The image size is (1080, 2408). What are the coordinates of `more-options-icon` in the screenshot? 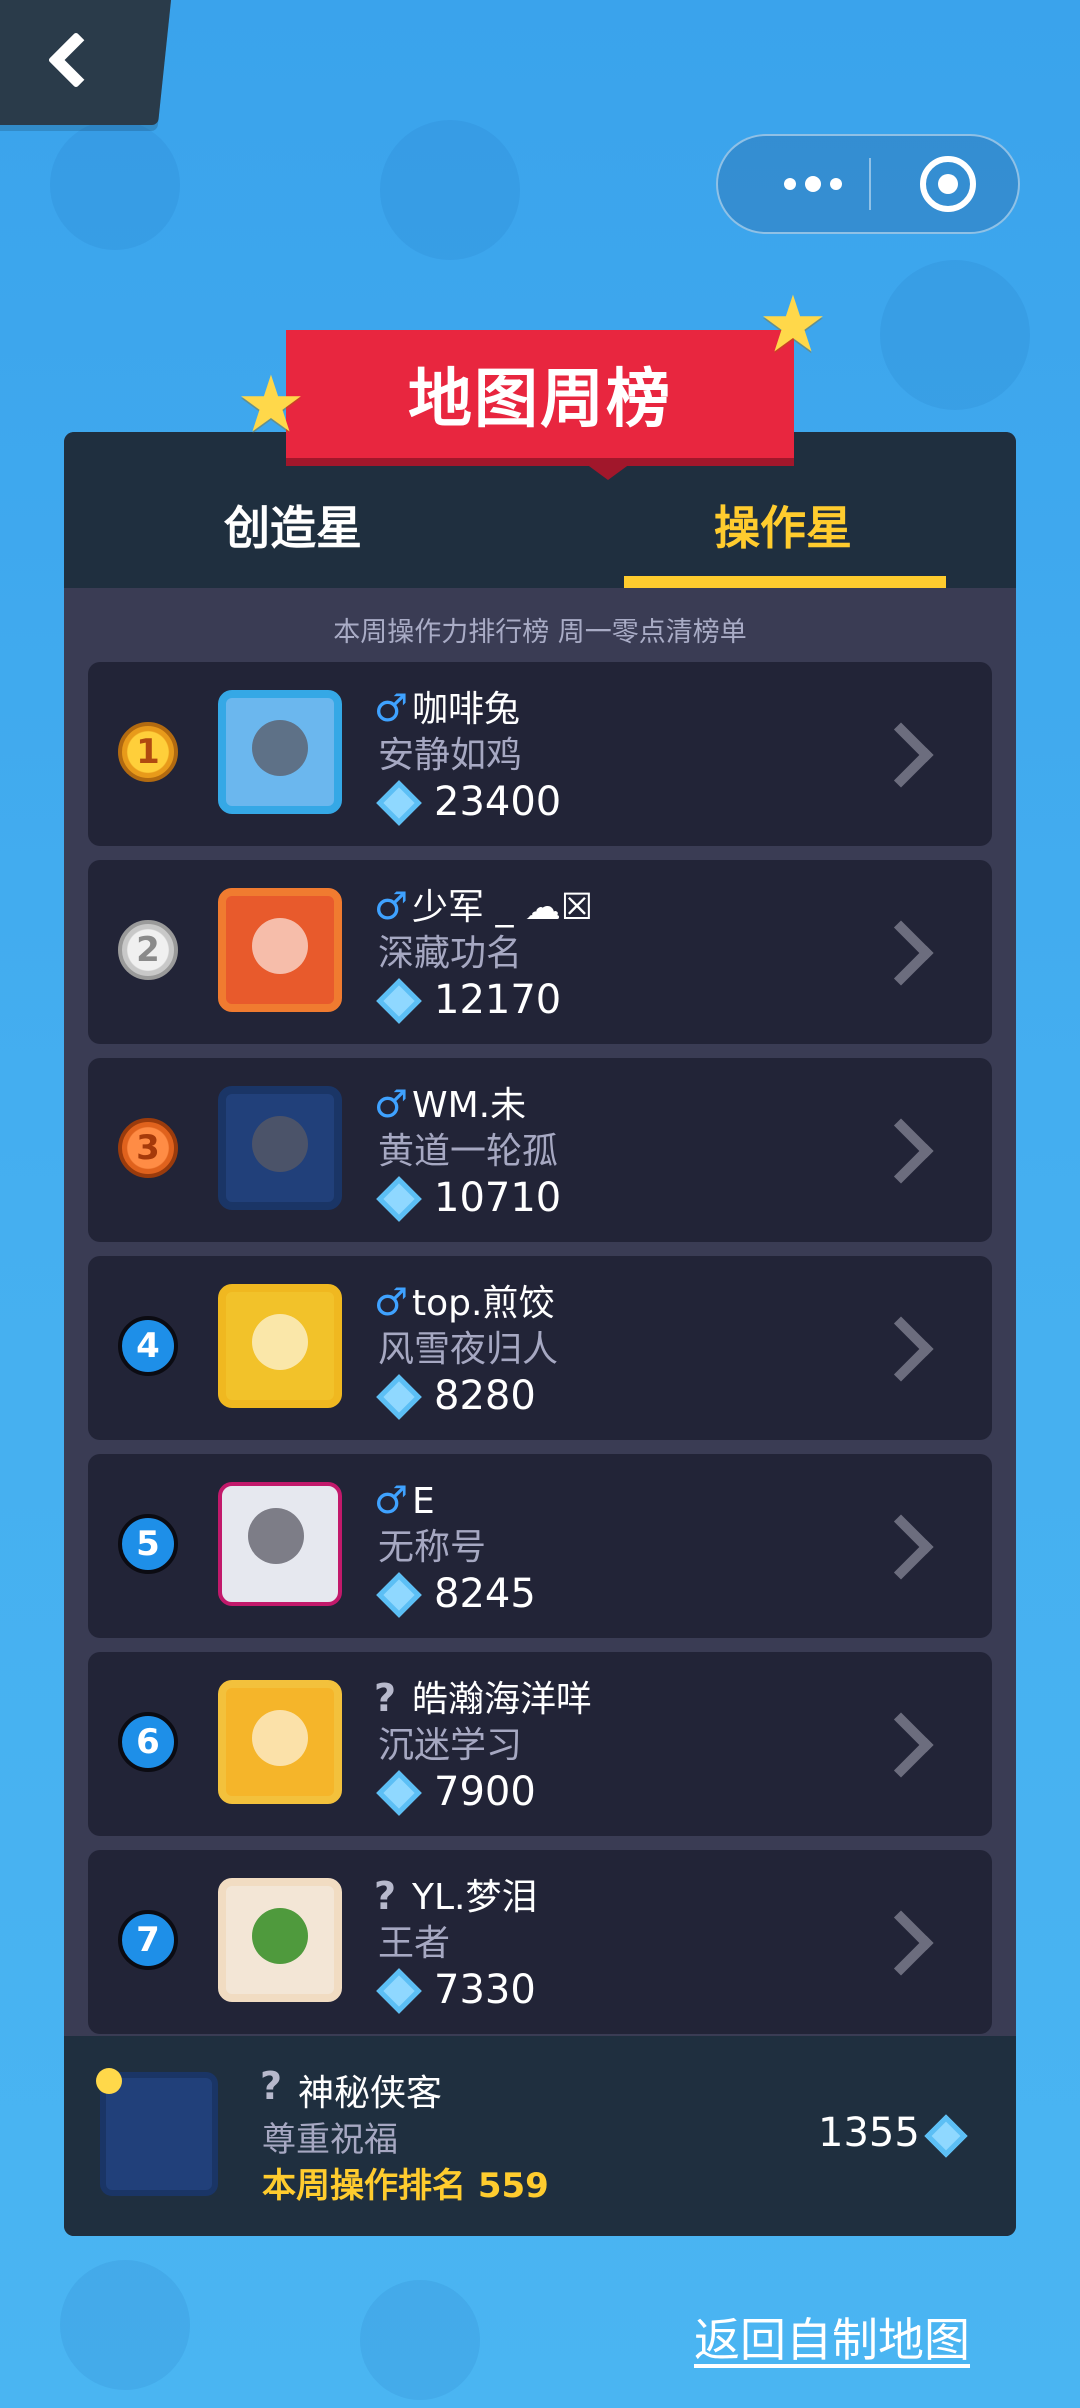 It's located at (813, 184).